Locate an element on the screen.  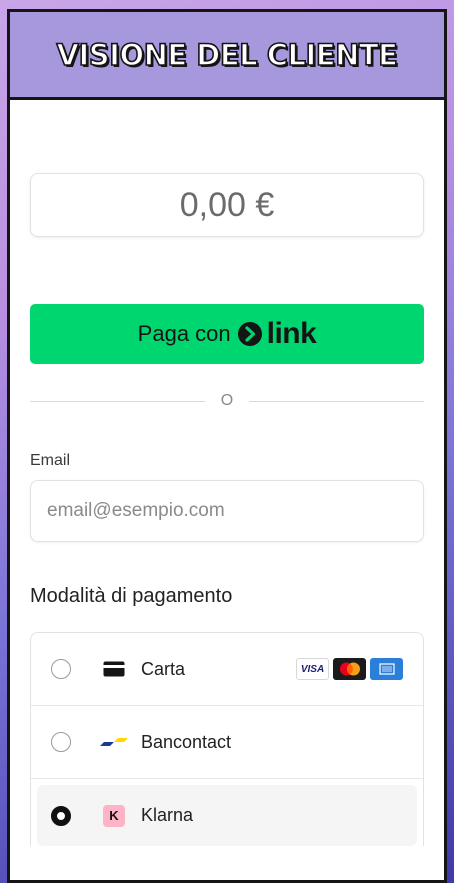
pay-with-link-button: Paga con link is located at coordinates (227, 334).